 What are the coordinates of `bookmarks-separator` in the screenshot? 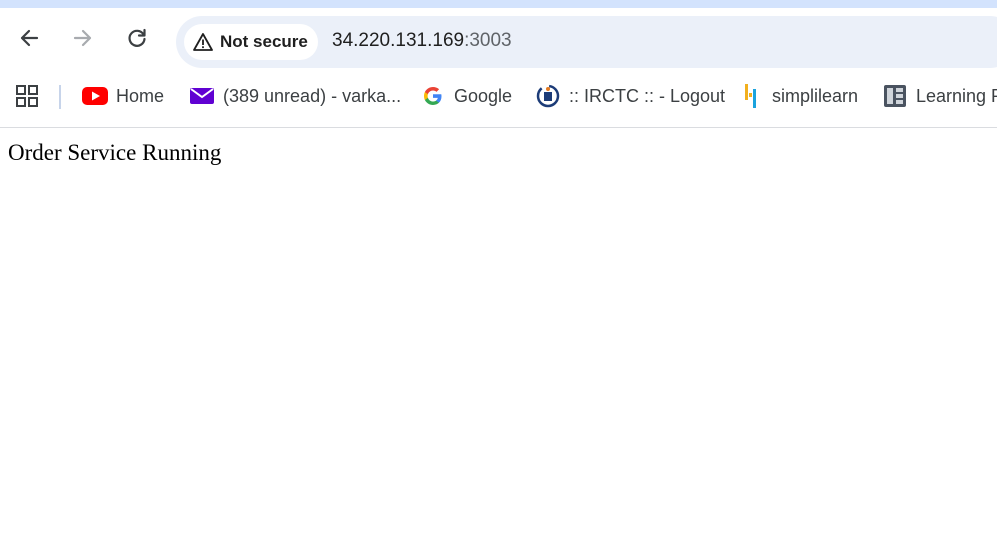 It's located at (60, 97).